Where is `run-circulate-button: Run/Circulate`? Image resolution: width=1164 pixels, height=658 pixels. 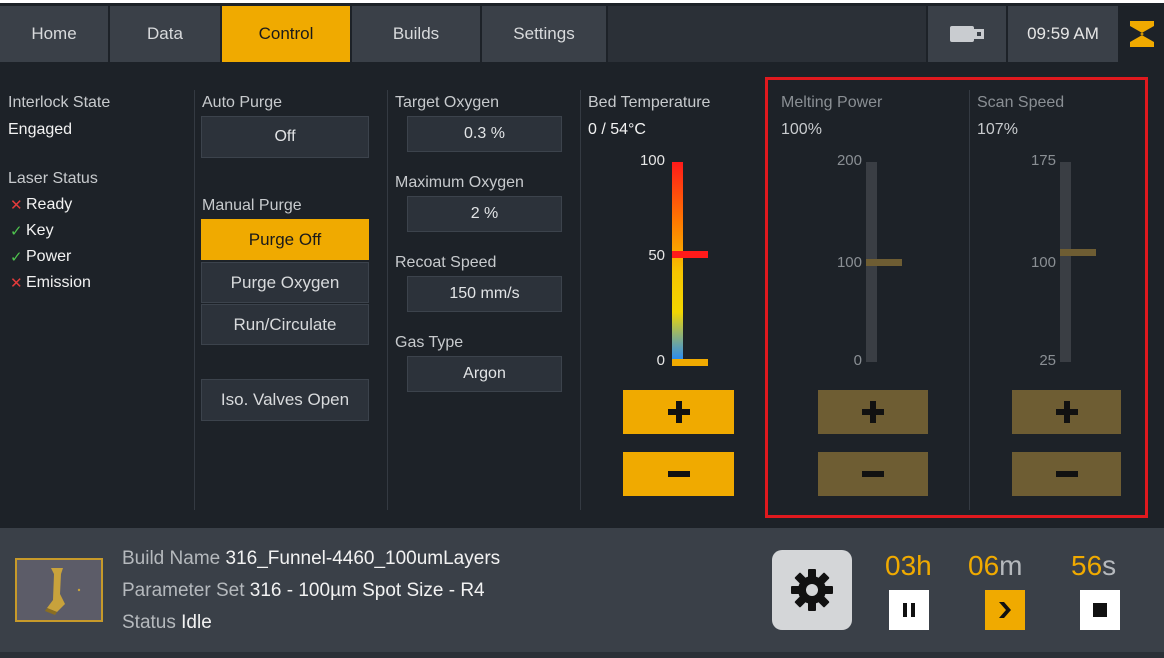
run-circulate-button: Run/Circulate is located at coordinates (285, 324).